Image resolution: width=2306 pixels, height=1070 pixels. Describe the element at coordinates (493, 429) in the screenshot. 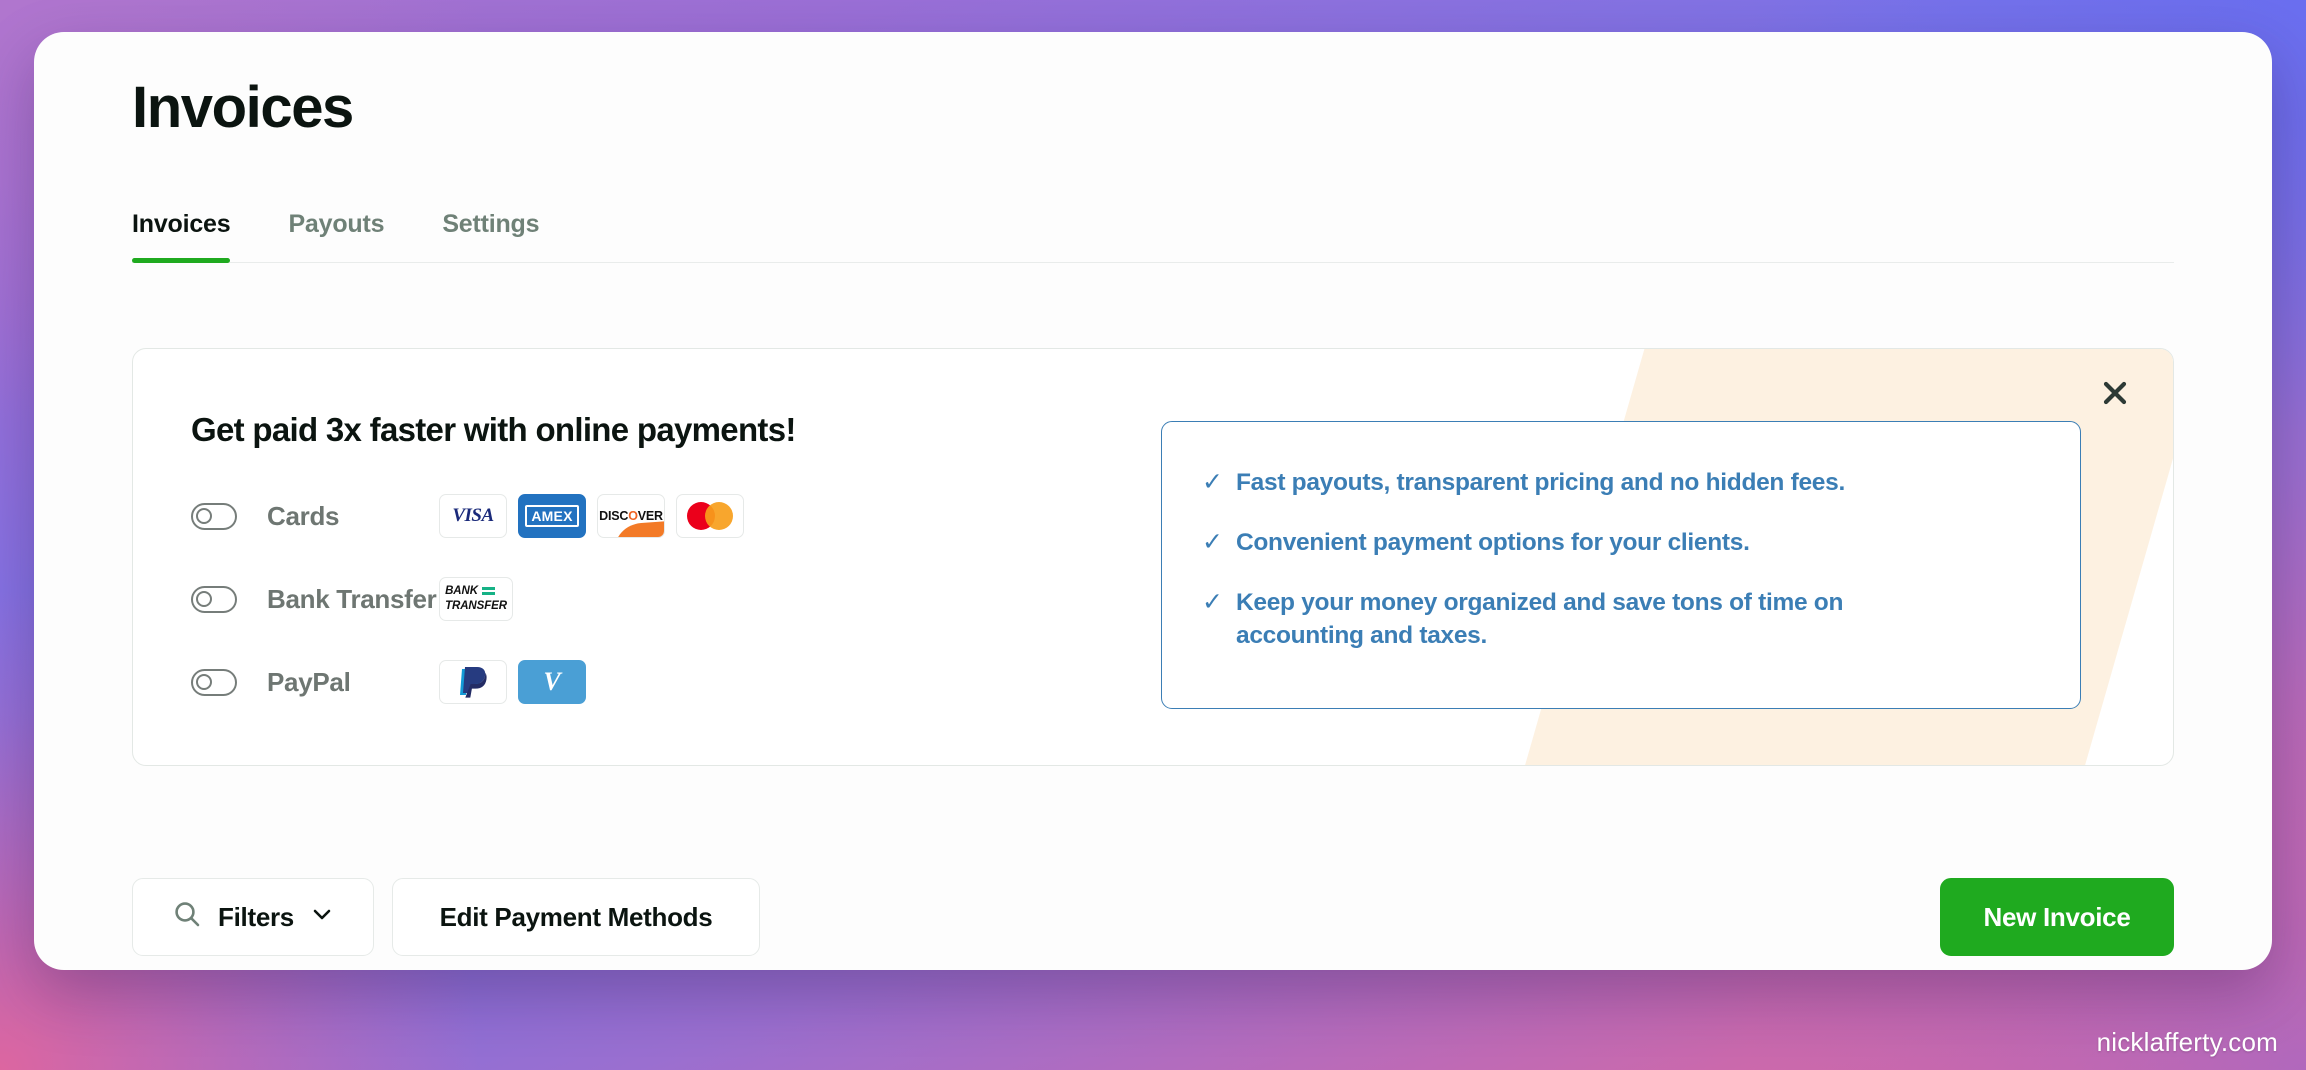

I see `promo-heading: Get paid 3x faster with online payments!` at that location.